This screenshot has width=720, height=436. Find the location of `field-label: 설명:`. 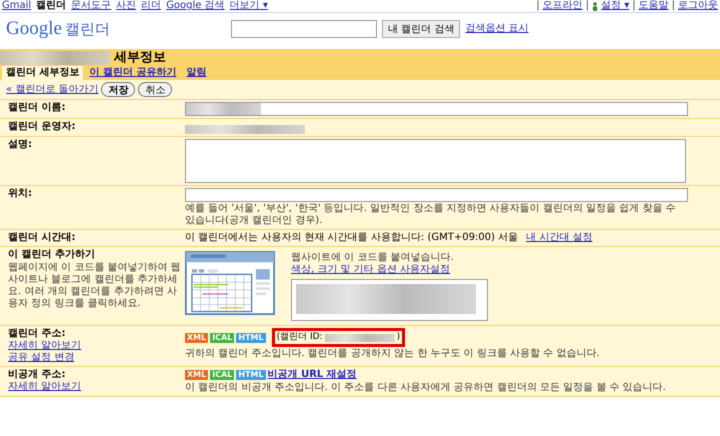

field-label: 설명: is located at coordinates (20, 145).